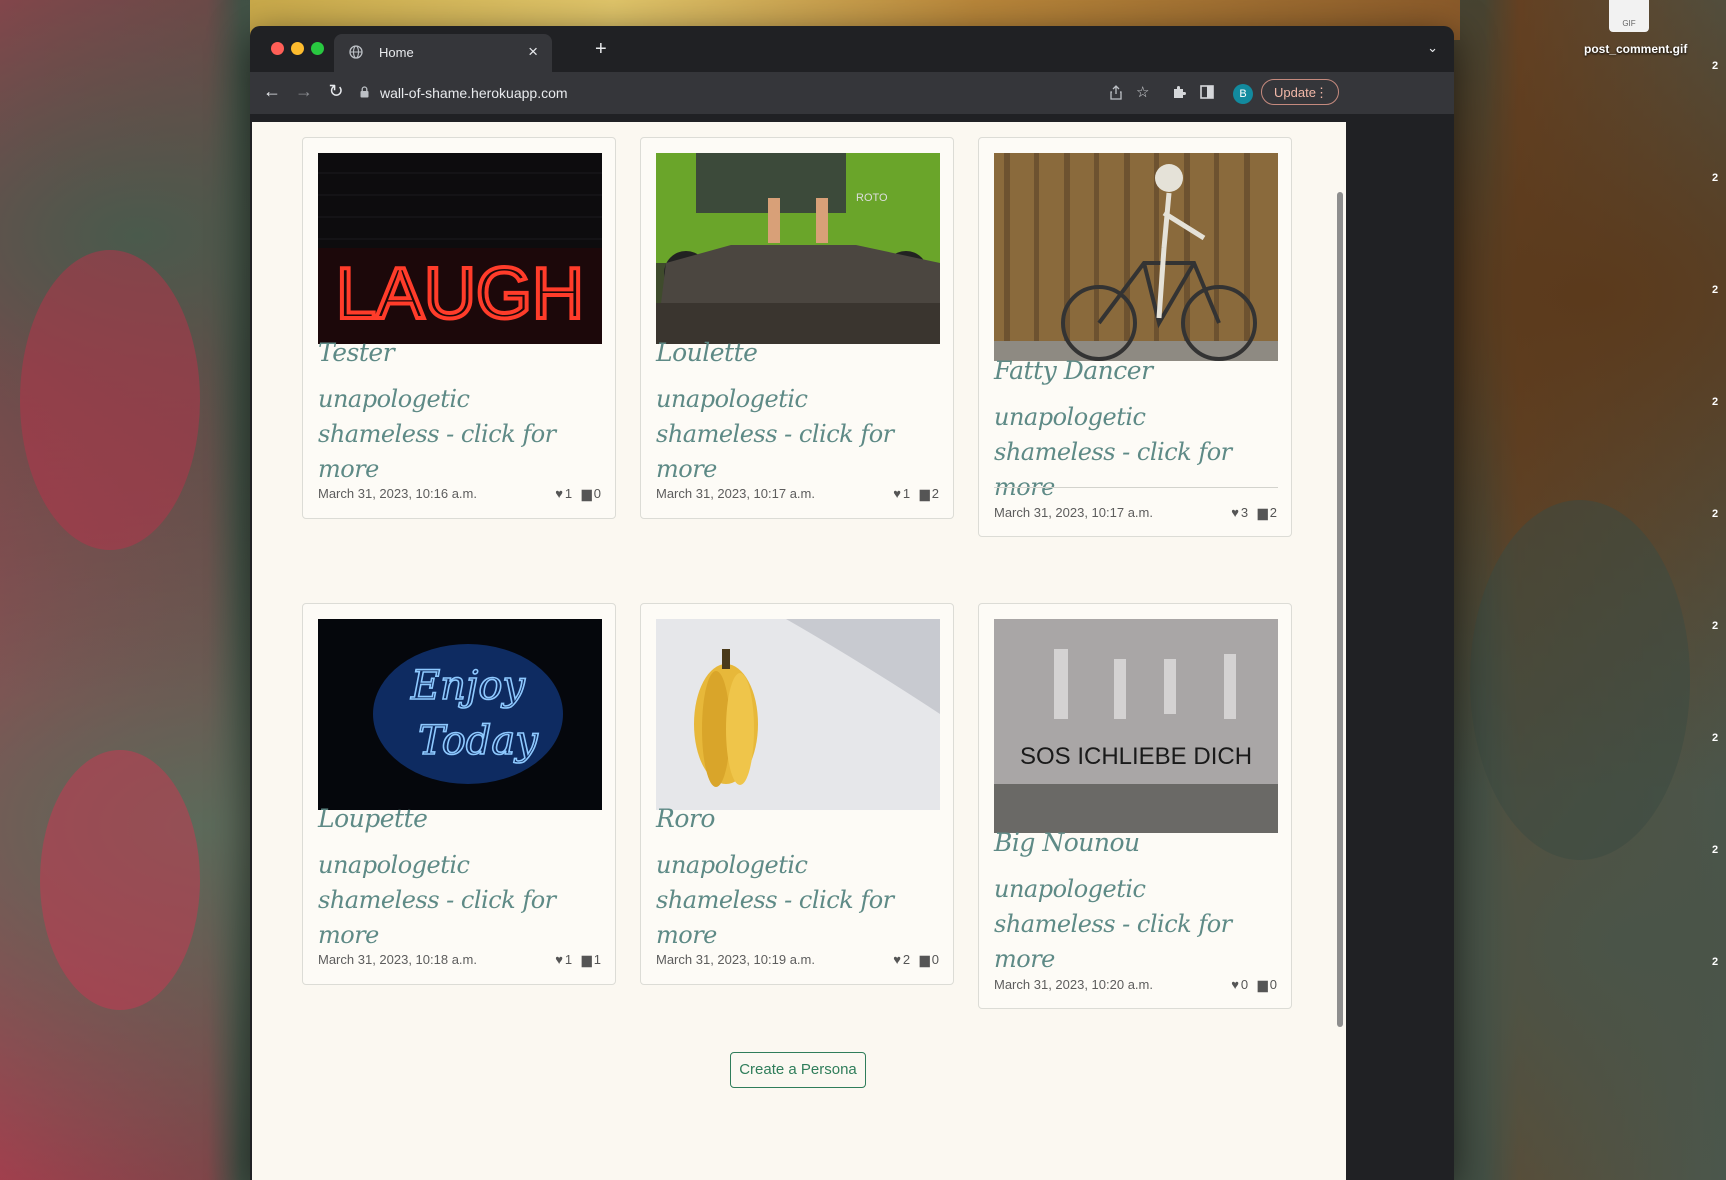 The width and height of the screenshot is (1726, 1180). What do you see at coordinates (468, 686) in the screenshot?
I see `svg-text: Enjoy` at bounding box center [468, 686].